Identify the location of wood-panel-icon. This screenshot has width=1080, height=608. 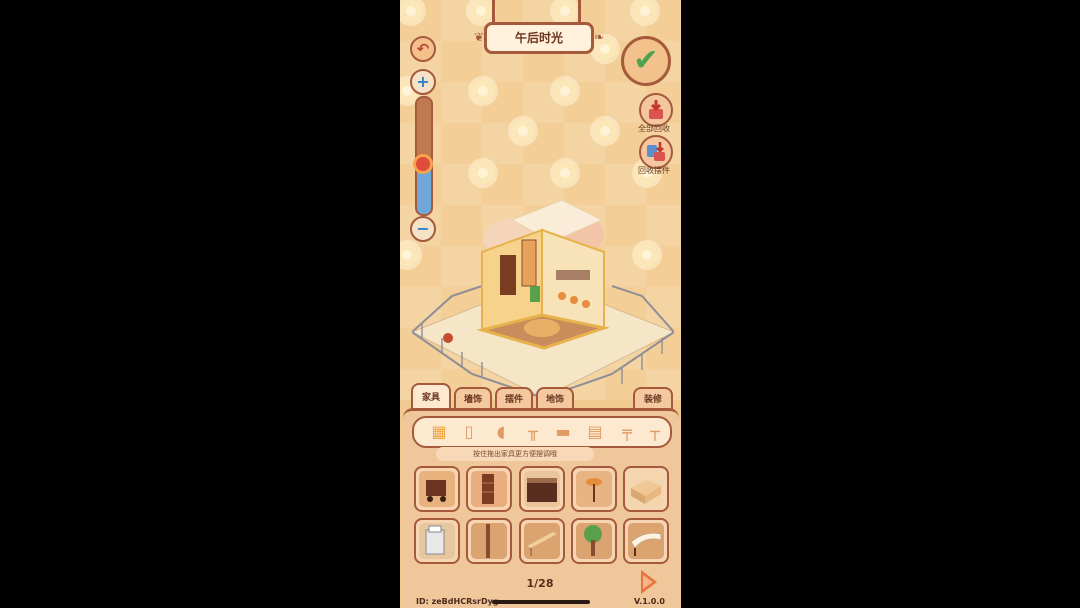
(488, 541).